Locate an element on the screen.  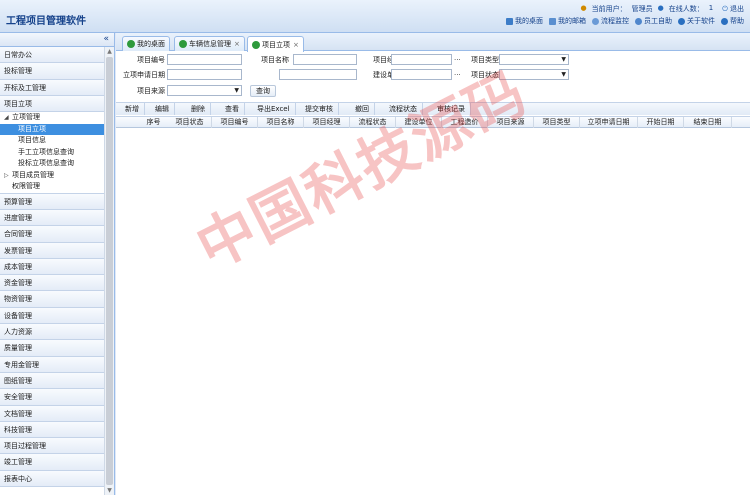
project-source-select: ▼ is located at coordinates (204, 90).